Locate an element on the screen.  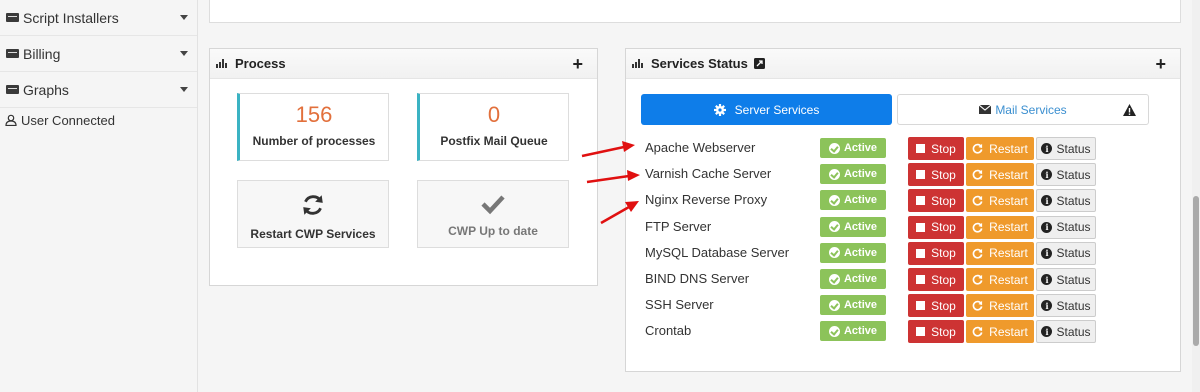
checkmark-icon is located at coordinates (493, 205).